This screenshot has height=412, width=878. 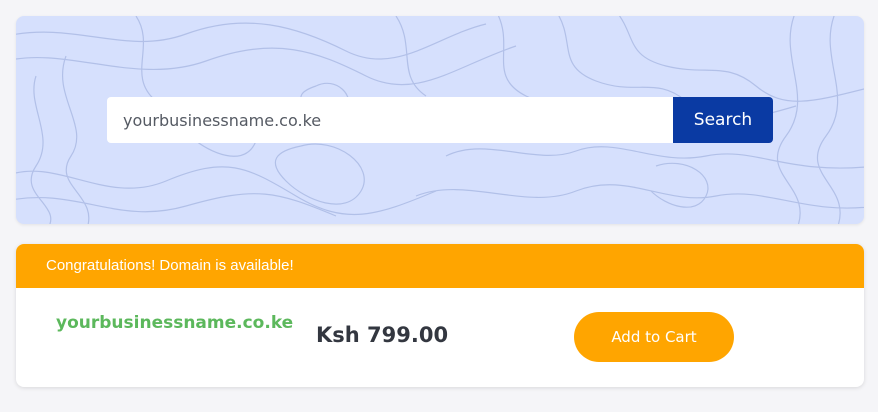 I want to click on search-bar: Search, so click(x=440, y=120).